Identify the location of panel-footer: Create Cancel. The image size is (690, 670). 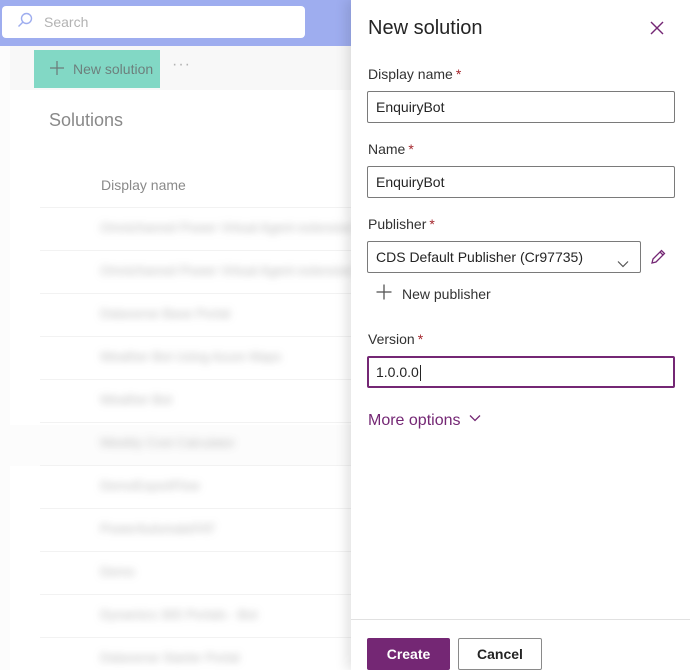
(520, 644).